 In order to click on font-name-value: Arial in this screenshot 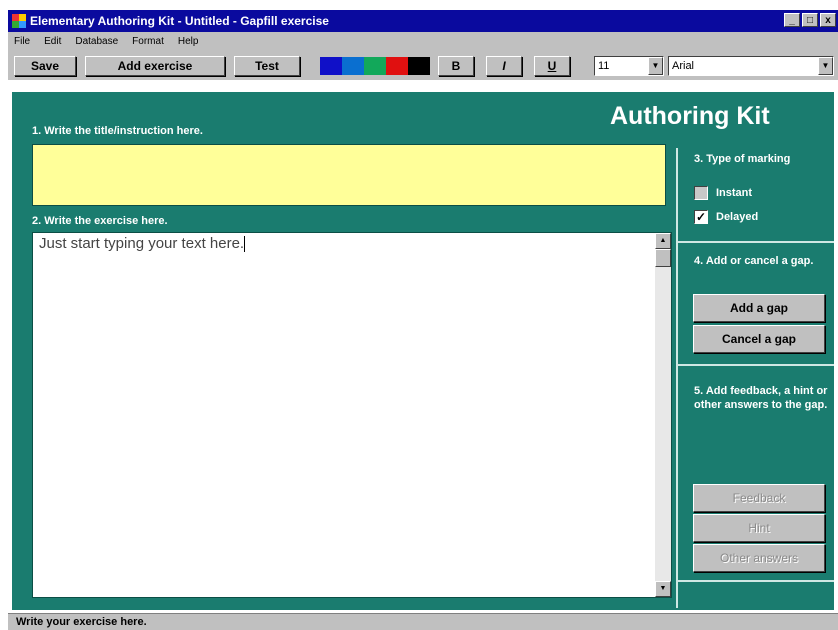, I will do `click(683, 66)`.